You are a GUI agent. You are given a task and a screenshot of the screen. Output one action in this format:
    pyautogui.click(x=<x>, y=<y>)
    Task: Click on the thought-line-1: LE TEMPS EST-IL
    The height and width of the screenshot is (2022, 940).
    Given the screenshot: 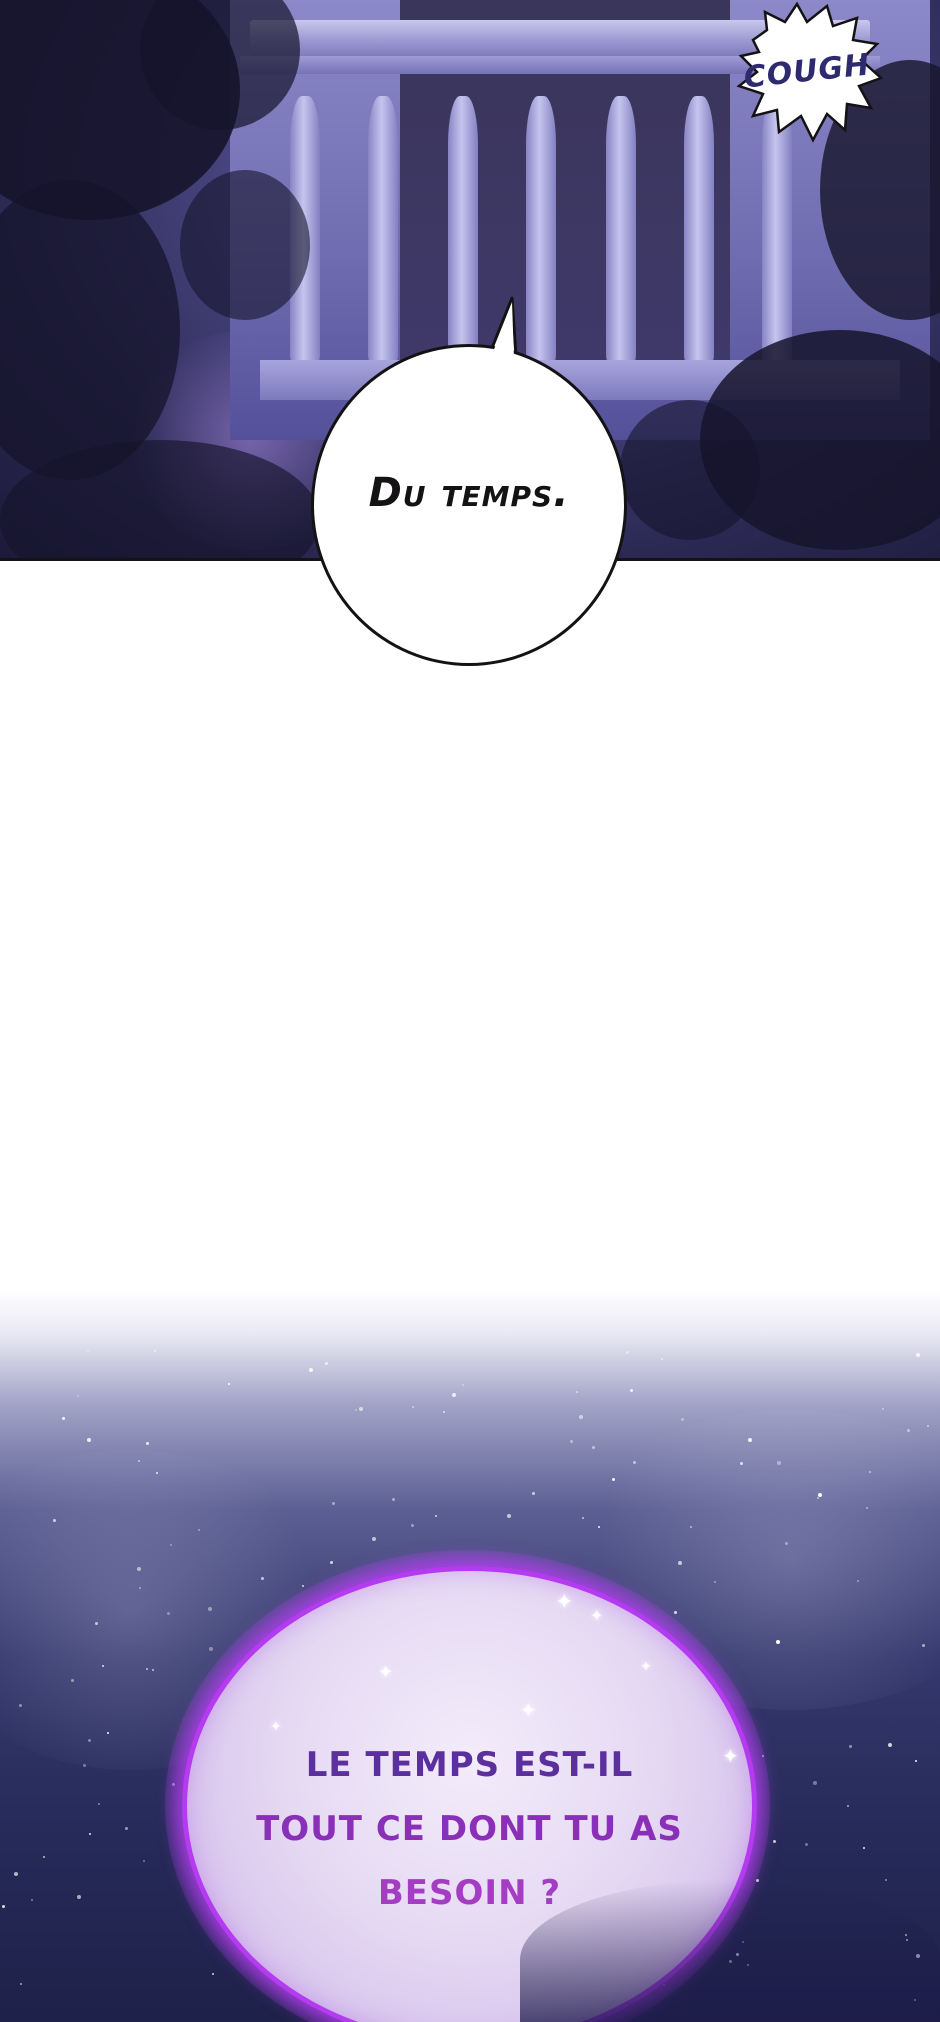 What is the action you would take?
    pyautogui.click(x=469, y=1765)
    